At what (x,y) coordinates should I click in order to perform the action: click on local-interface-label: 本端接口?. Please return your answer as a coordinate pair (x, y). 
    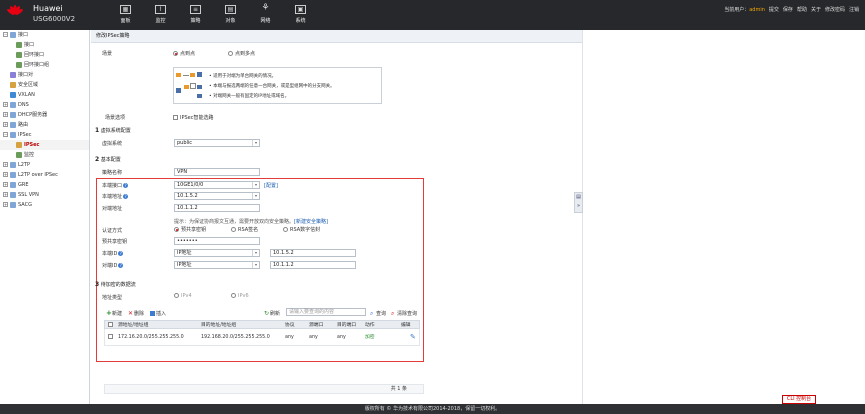
    Looking at the image, I should click on (115, 186).